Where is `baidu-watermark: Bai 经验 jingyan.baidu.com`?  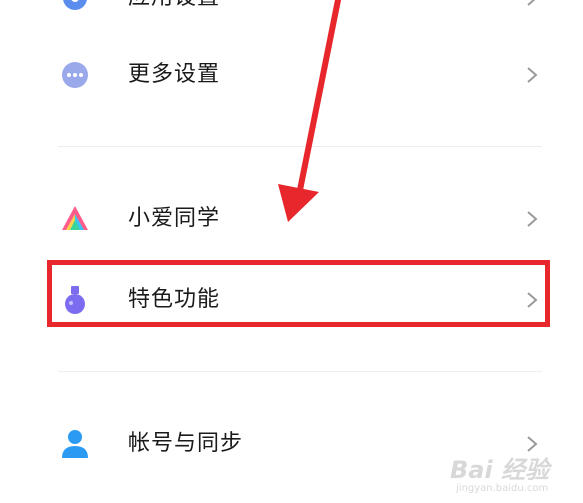 baidu-watermark: Bai 经验 jingyan.baidu.com is located at coordinates (510, 470).